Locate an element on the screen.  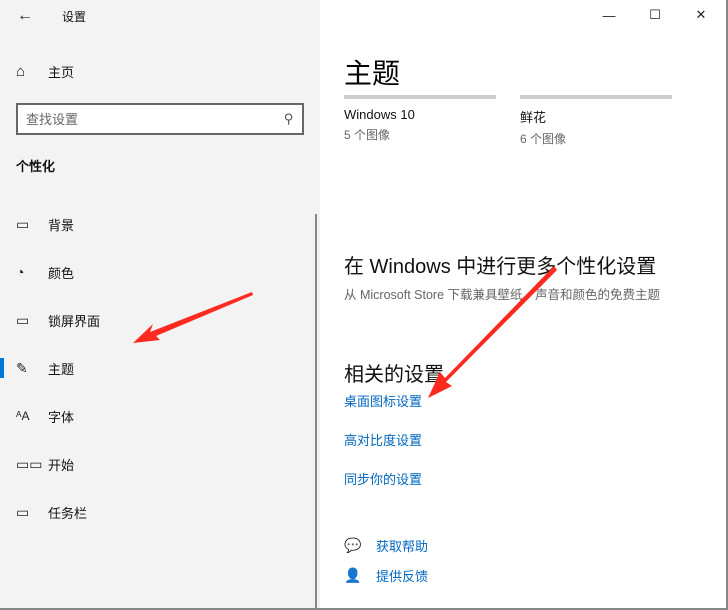
sidebar-item-label: 颜色 is located at coordinates (61, 273).